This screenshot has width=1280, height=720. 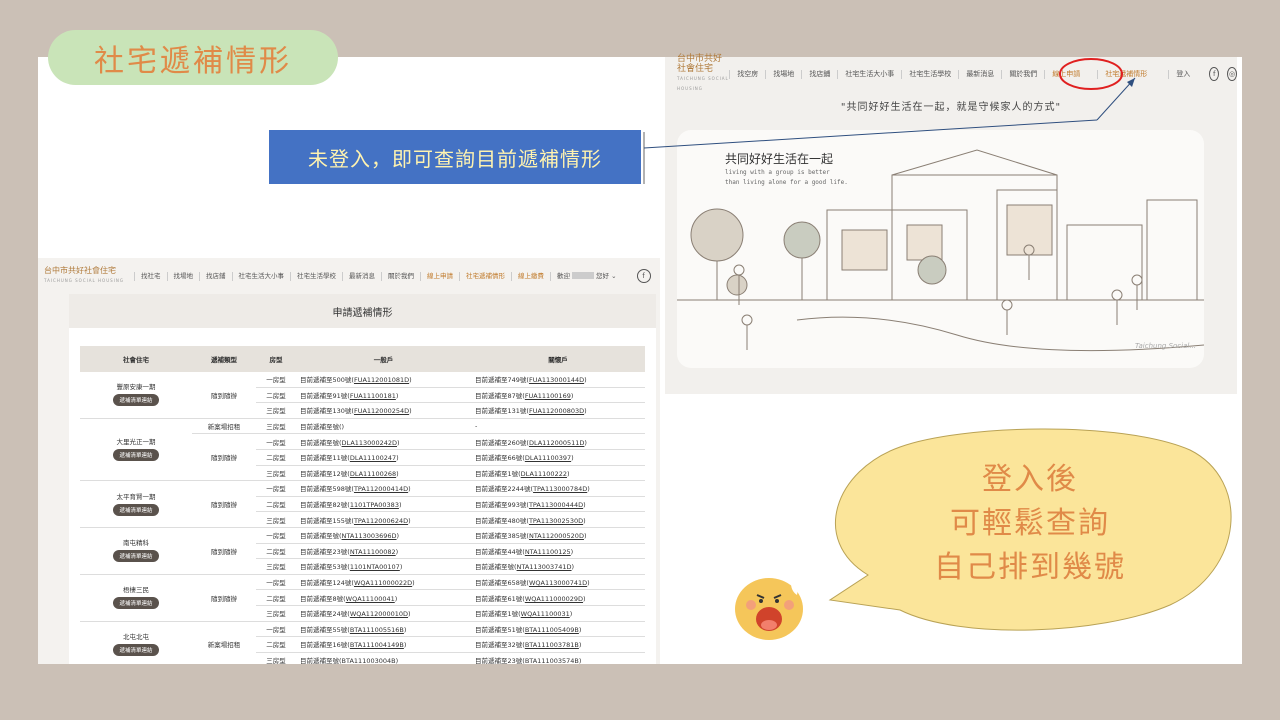 I want to click on care-household-status: 目前遞補至號(NTA113003741D), so click(x=558, y=566).